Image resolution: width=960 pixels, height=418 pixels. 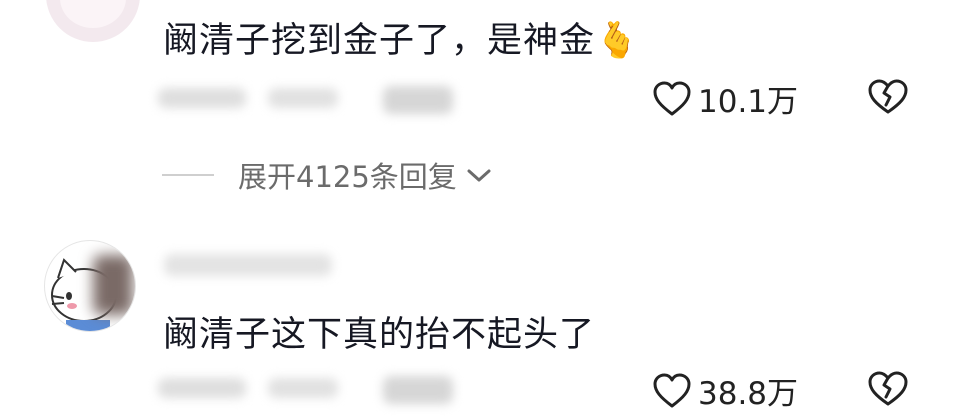 What do you see at coordinates (248, 265) in the screenshot?
I see `username-blurred` at bounding box center [248, 265].